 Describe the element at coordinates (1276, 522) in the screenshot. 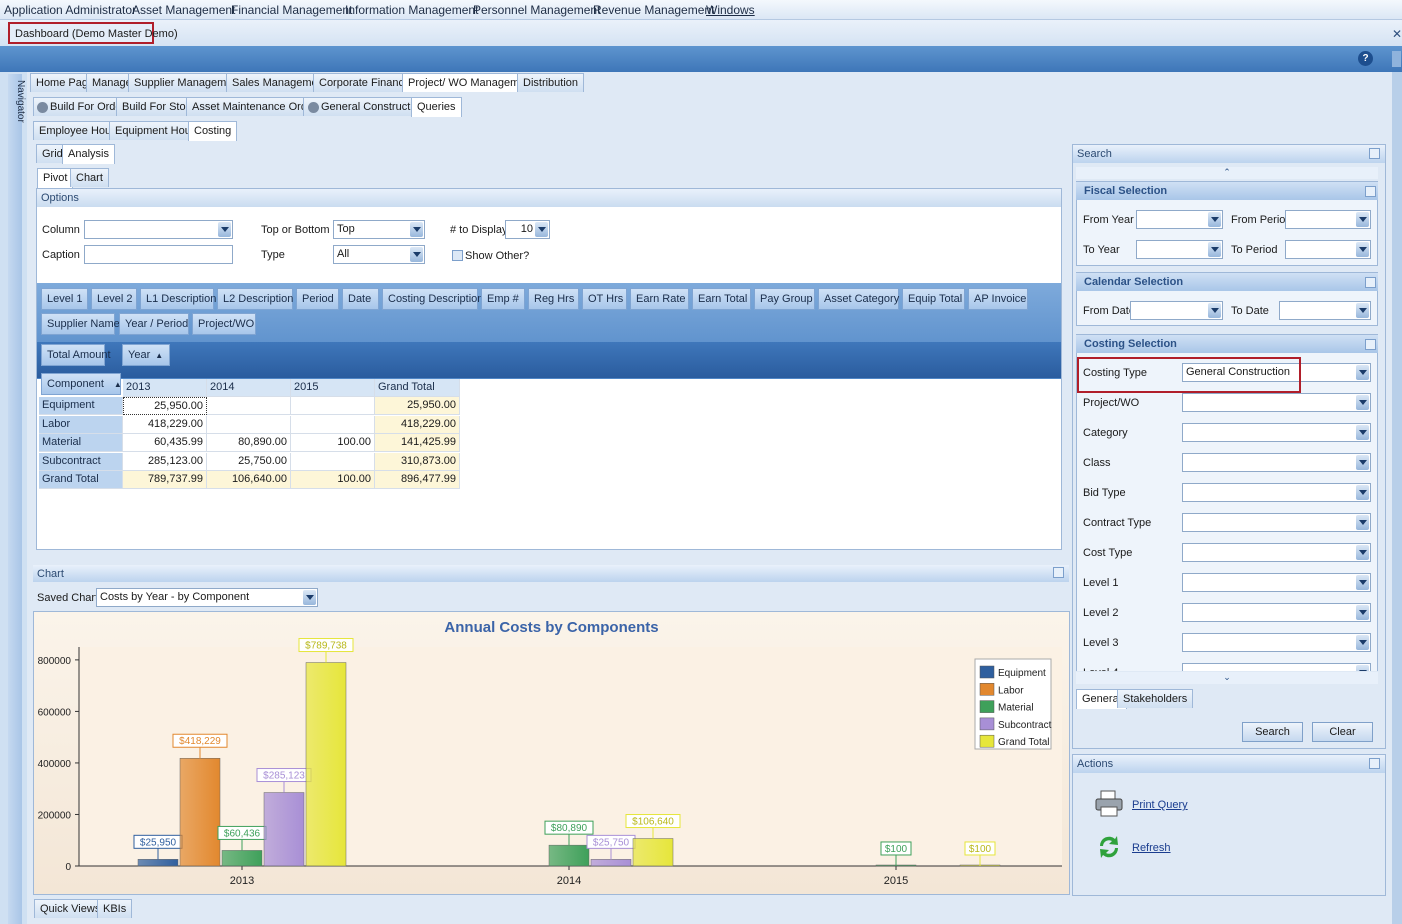

I see `contract-type-select` at that location.